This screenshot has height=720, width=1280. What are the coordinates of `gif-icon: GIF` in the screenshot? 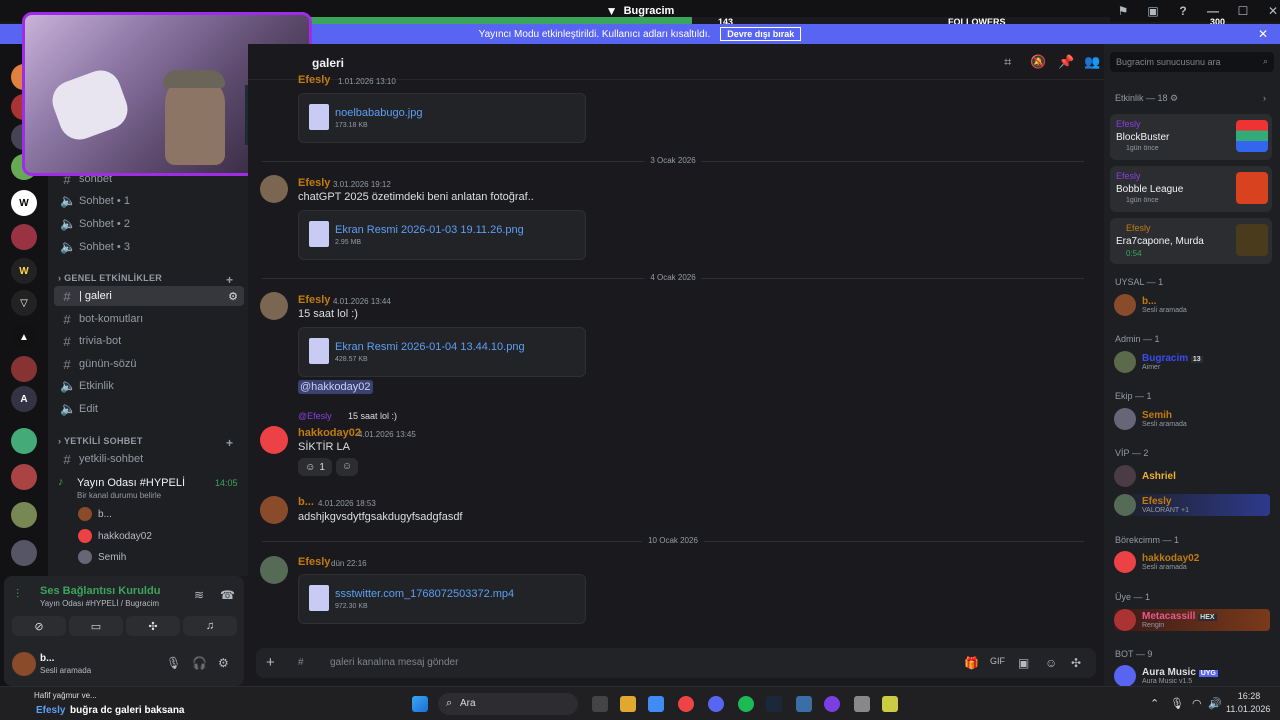 It's located at (997, 661).